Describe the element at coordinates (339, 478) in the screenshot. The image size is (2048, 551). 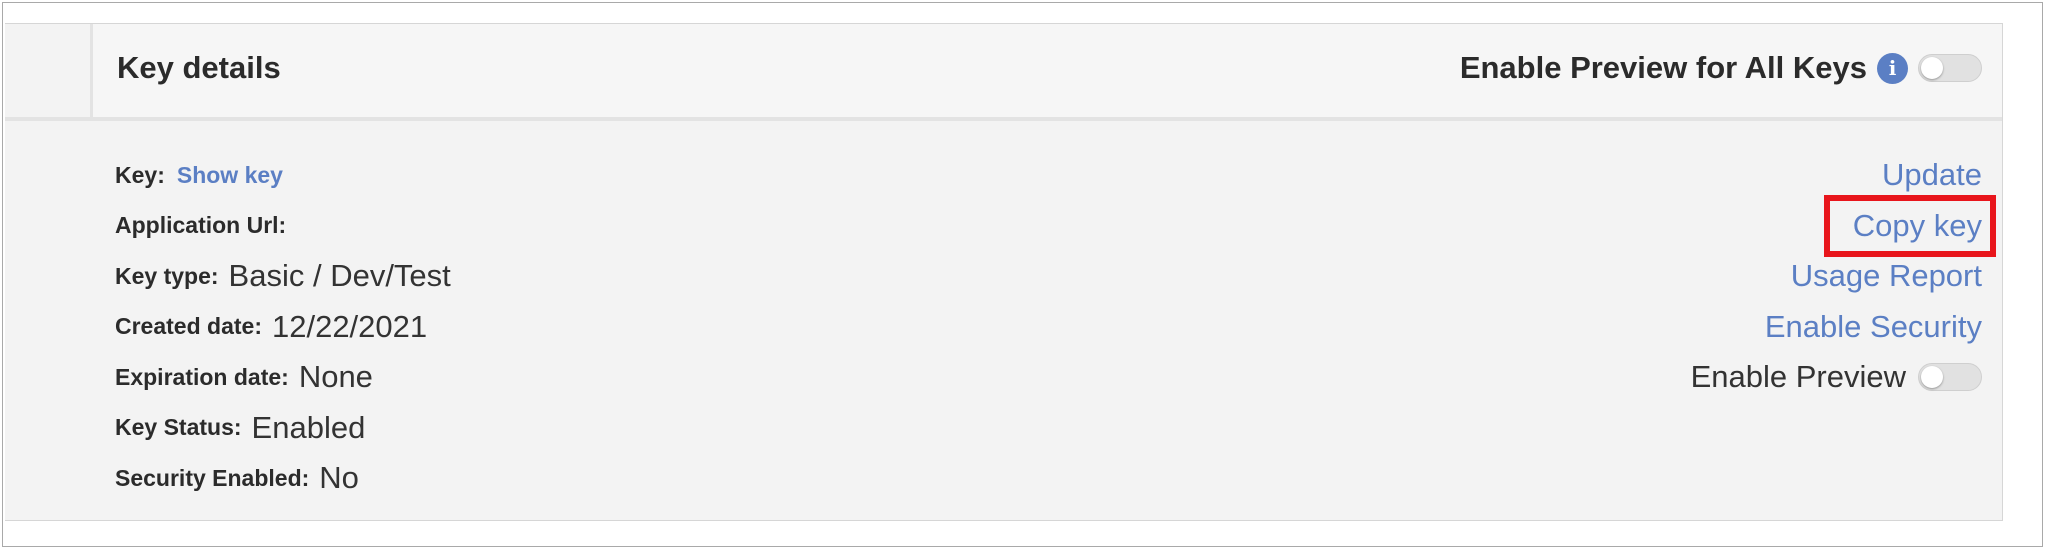
I see `security-enabled-value: No` at that location.